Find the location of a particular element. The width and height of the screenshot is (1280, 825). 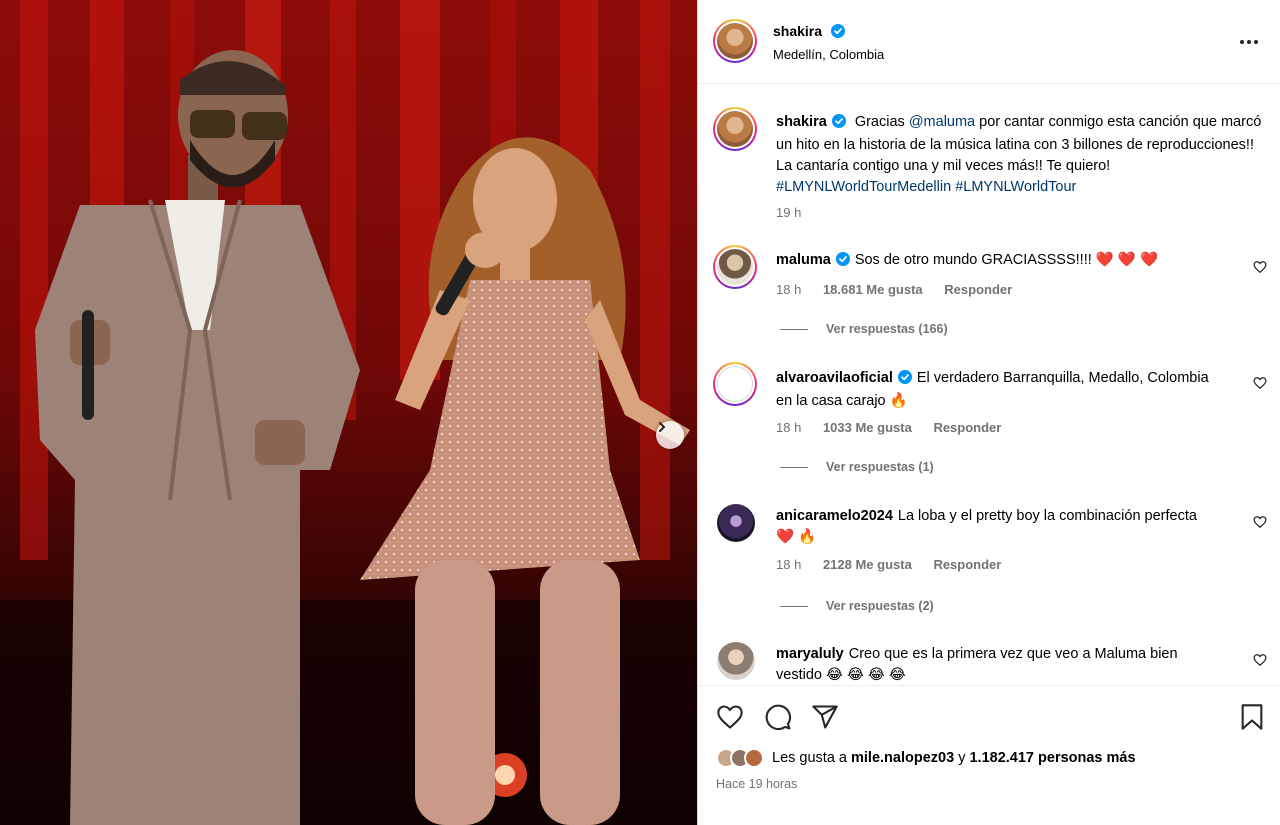

avatar is located at coordinates (754, 758).